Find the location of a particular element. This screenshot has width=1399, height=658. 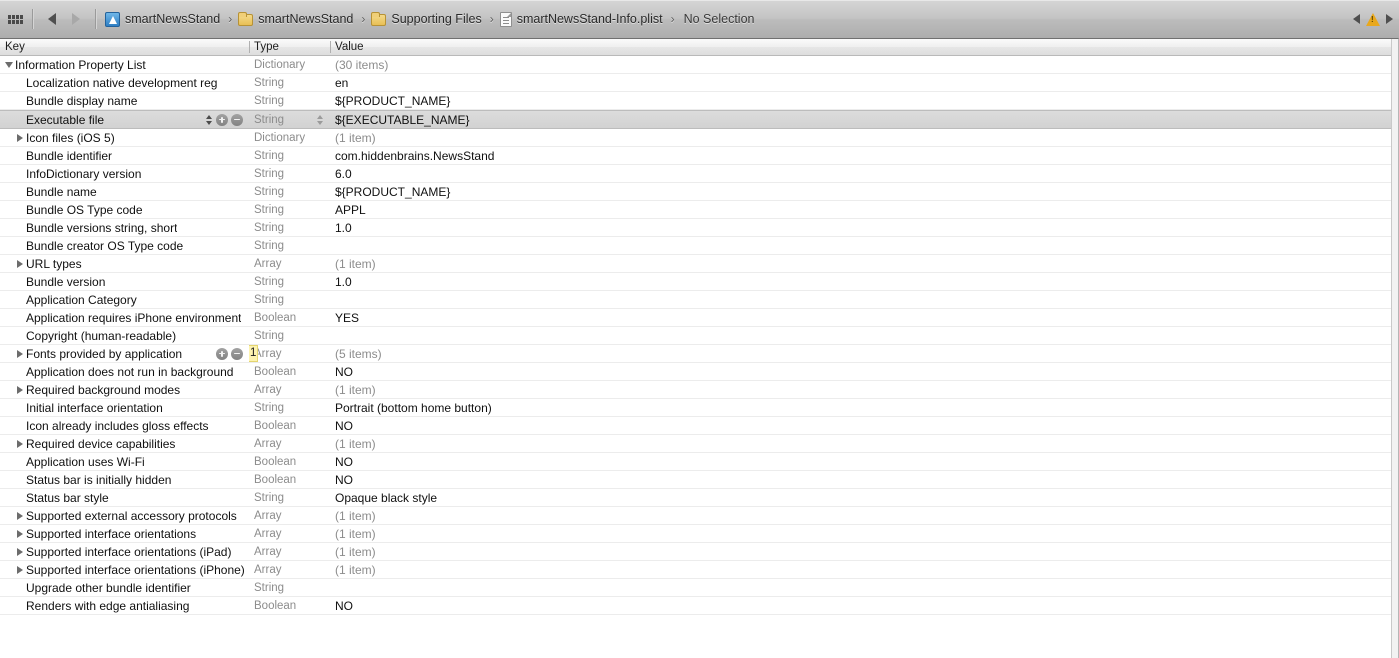

cell-value: en is located at coordinates (864, 82).